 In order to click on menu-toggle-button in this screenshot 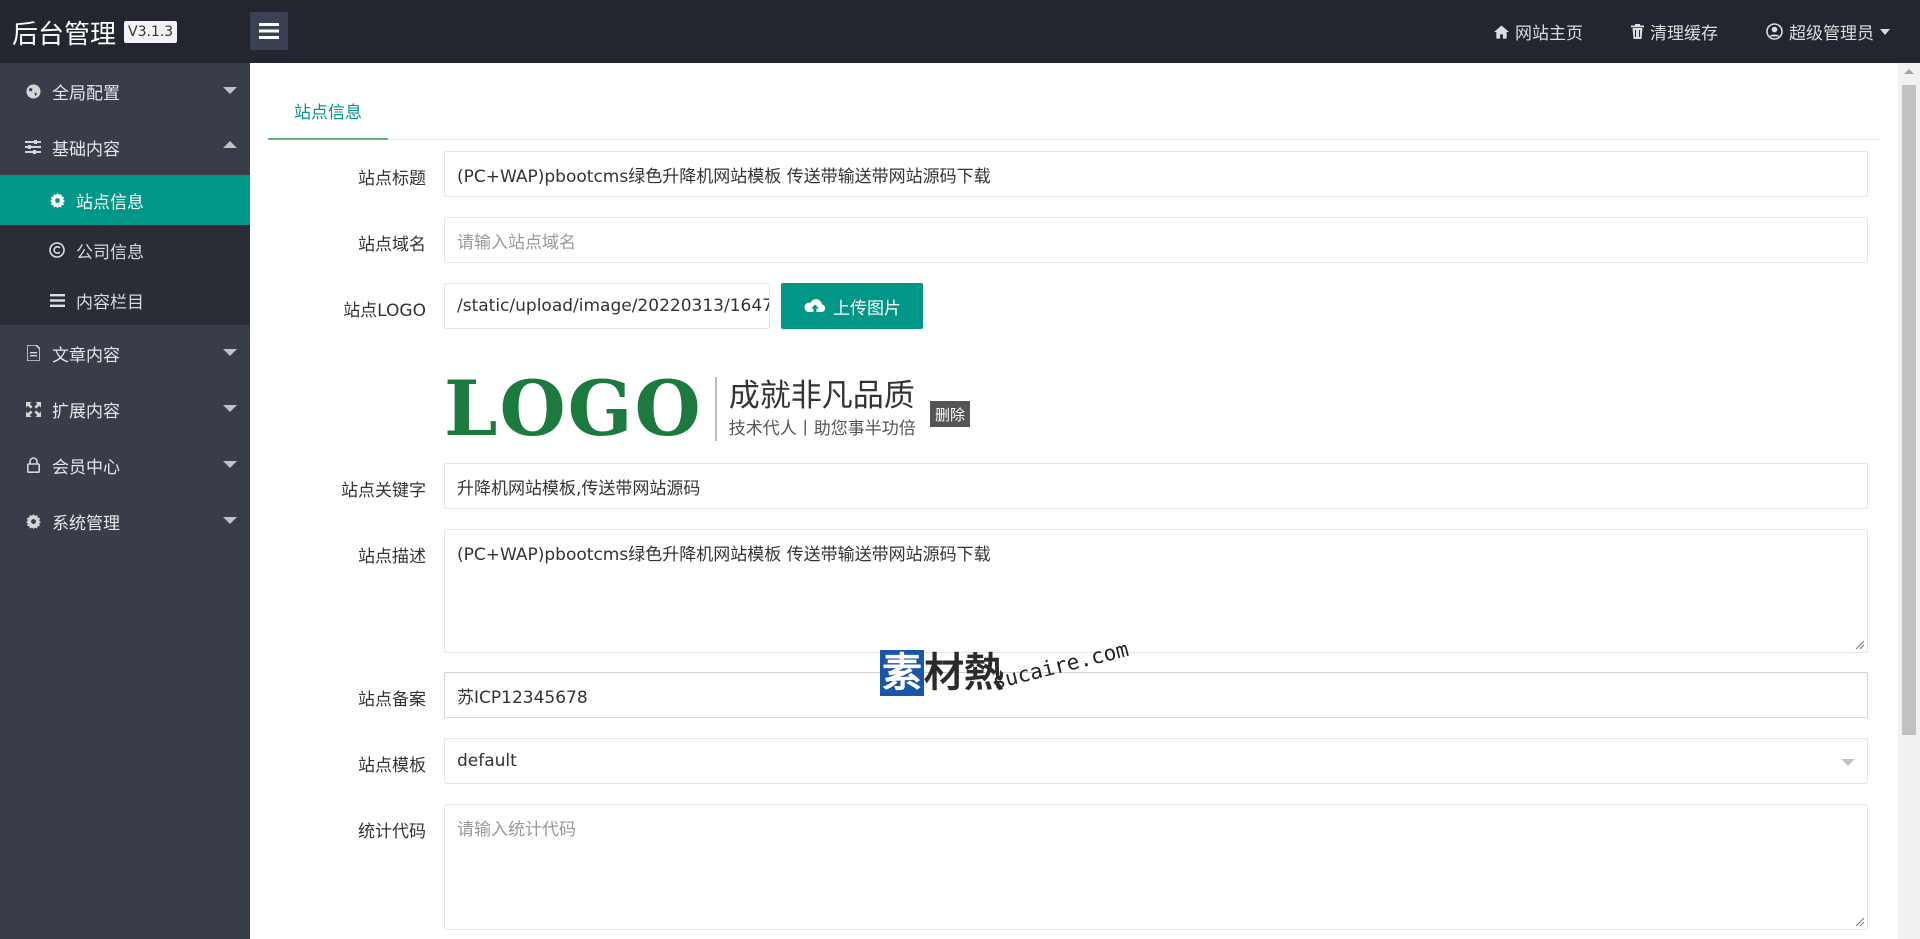, I will do `click(269, 31)`.